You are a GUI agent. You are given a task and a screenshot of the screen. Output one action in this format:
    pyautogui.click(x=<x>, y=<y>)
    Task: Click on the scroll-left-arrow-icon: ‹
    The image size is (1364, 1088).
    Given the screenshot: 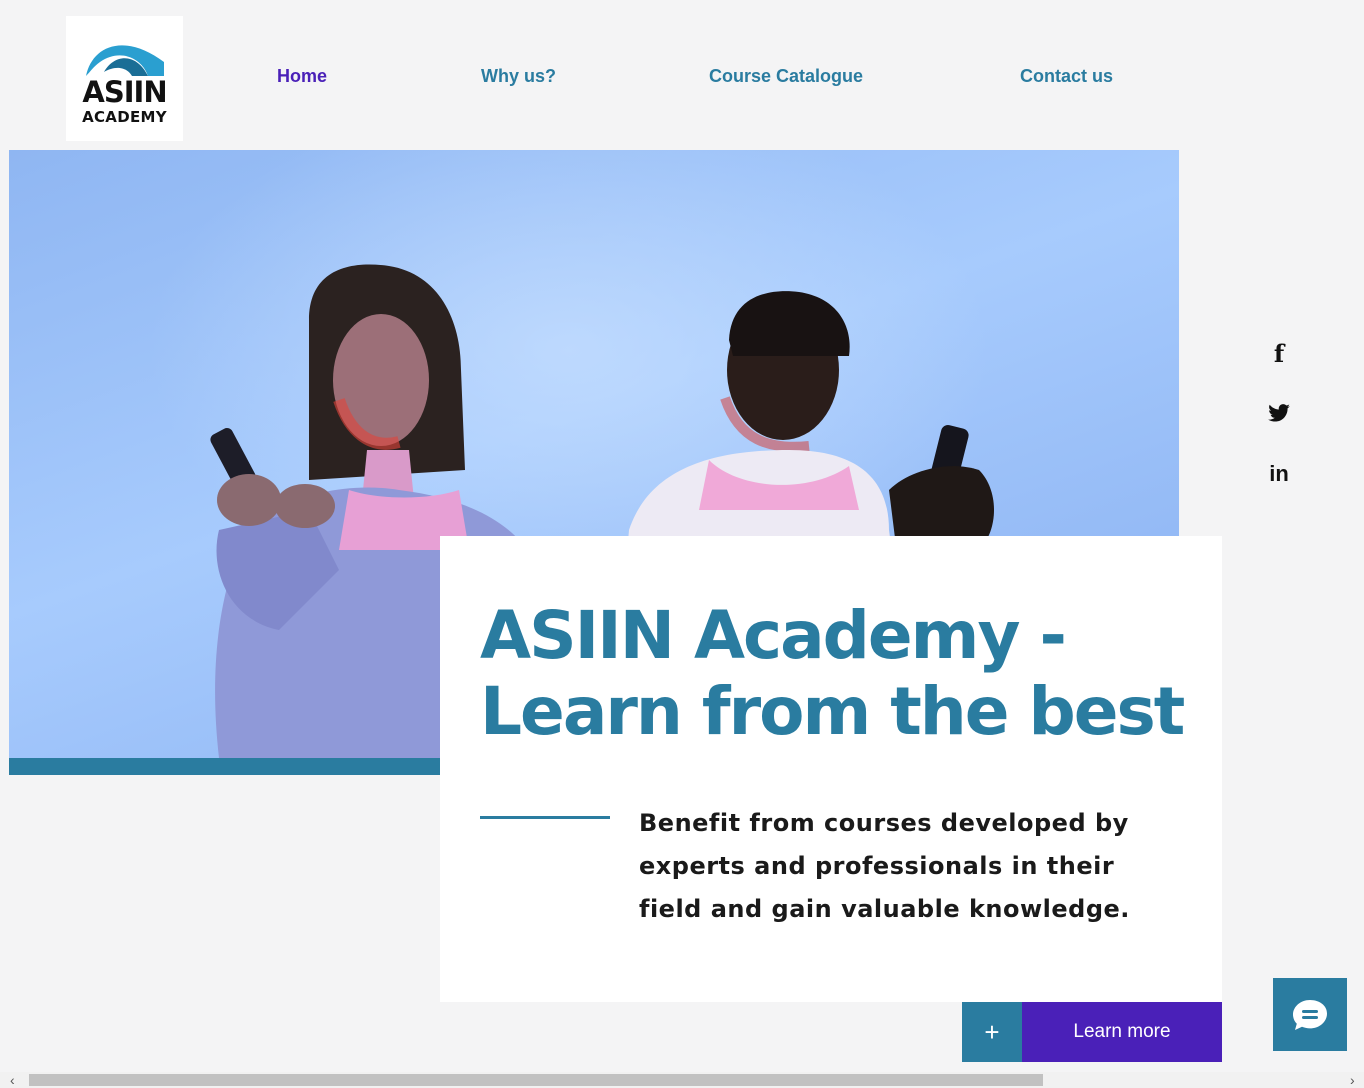 What is the action you would take?
    pyautogui.click(x=12, y=1080)
    